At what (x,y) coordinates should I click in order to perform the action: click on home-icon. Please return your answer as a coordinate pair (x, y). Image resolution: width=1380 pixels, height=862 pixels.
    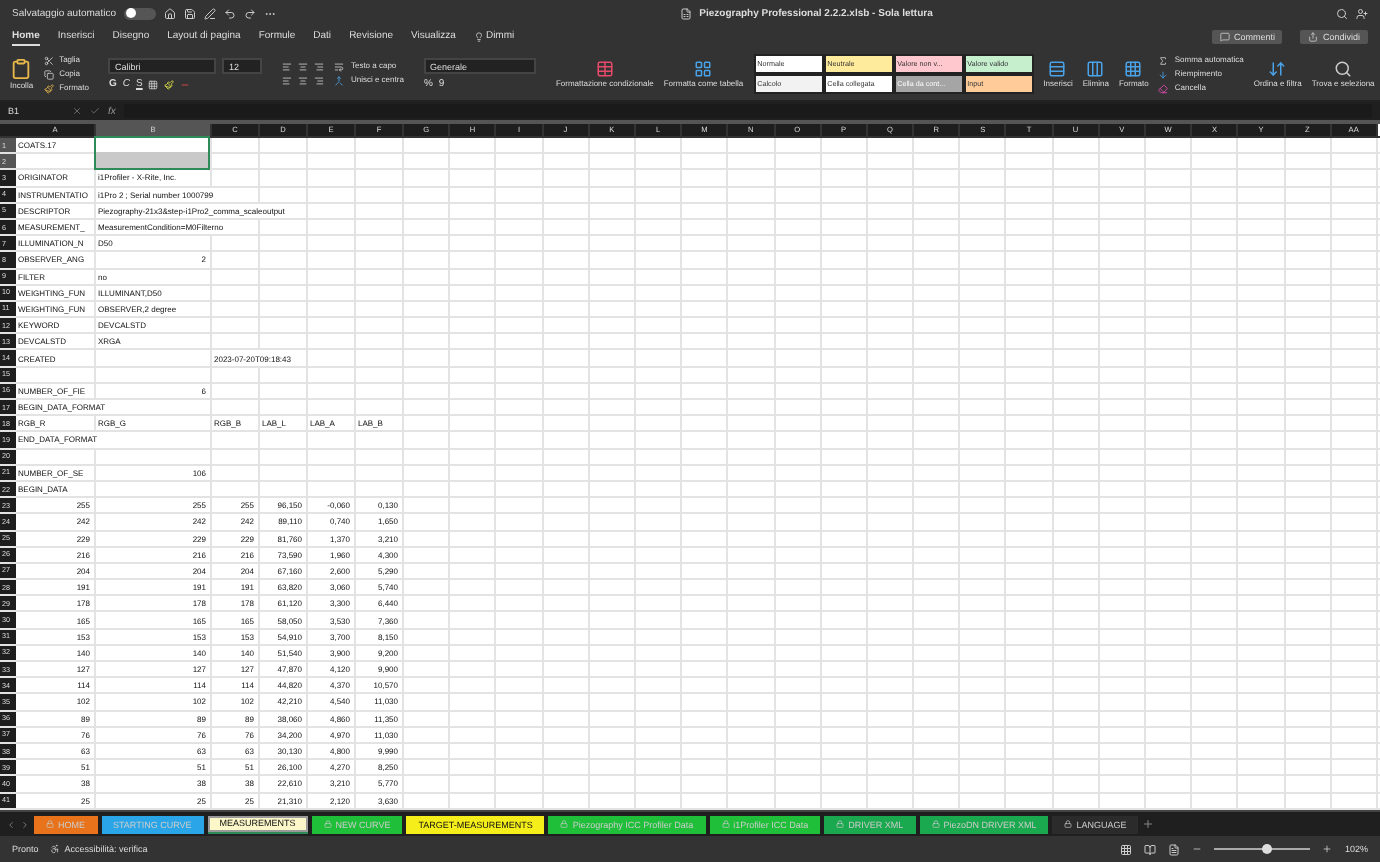
    Looking at the image, I should click on (169, 13).